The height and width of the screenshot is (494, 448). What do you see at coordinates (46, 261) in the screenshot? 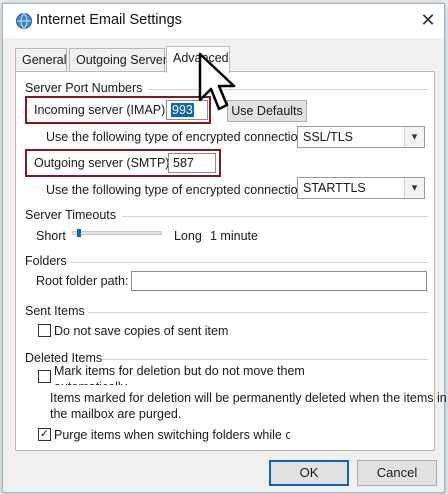
I see `folders-heading: Folders` at bounding box center [46, 261].